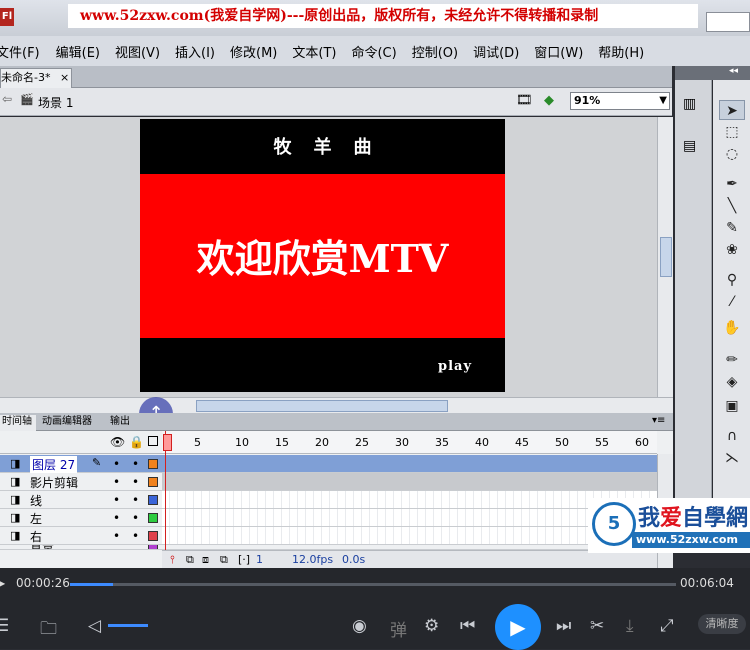  I want to click on play-button: play, so click(455, 366).